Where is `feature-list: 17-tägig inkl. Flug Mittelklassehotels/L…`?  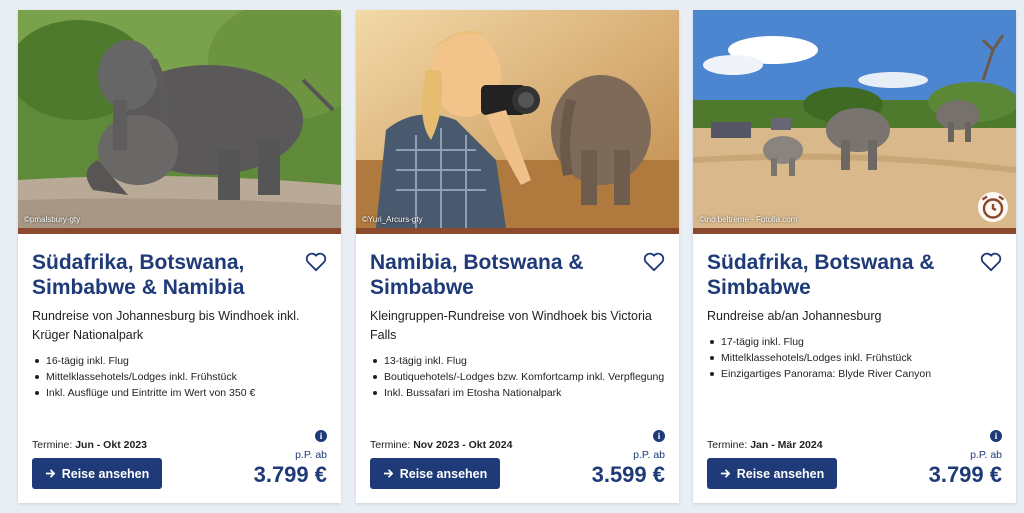
feature-list: 17-tägig inkl. Flug Mittelklassehotels/L… is located at coordinates (854, 358).